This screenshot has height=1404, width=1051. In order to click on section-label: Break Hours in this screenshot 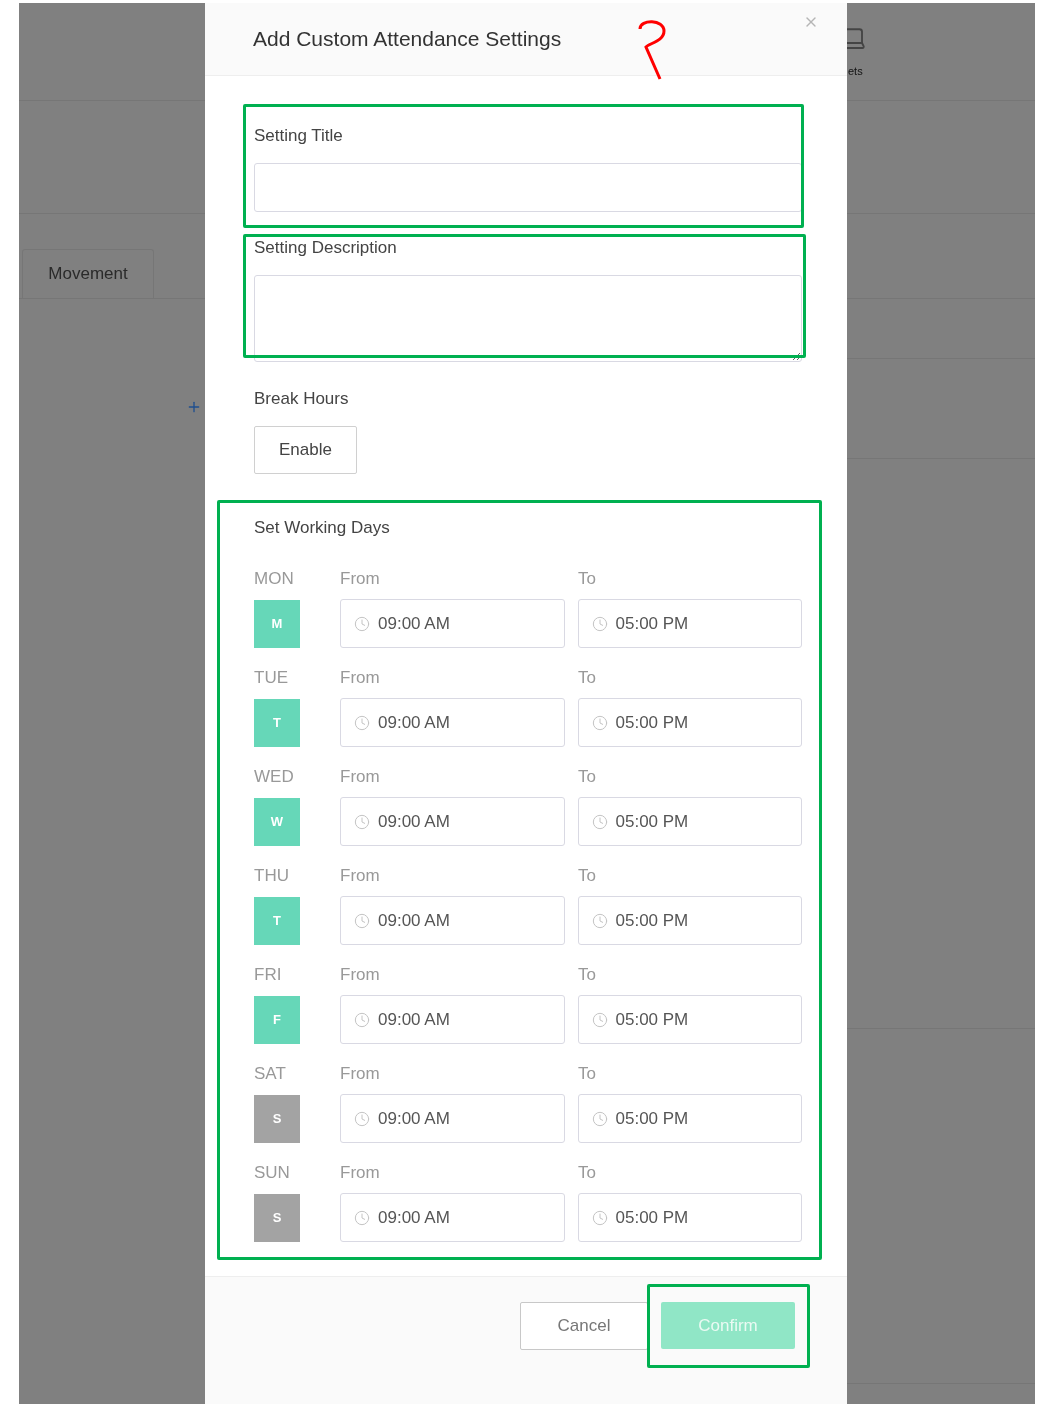, I will do `click(302, 399)`.